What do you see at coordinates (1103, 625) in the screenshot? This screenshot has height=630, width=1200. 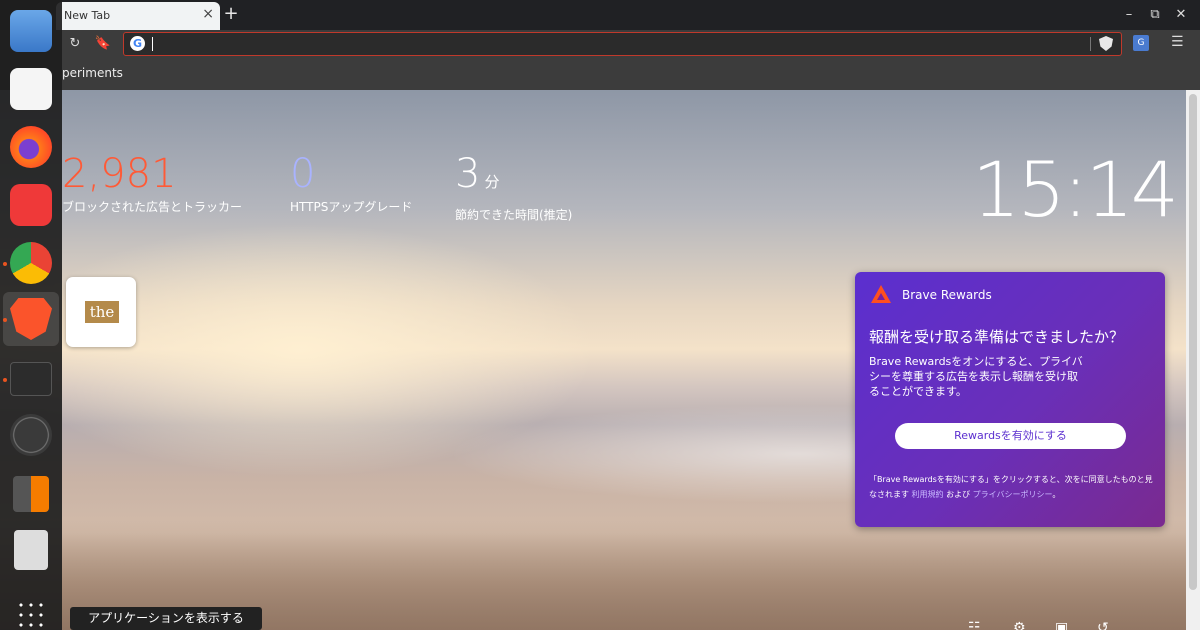 I see `history-icon: ↺` at bounding box center [1103, 625].